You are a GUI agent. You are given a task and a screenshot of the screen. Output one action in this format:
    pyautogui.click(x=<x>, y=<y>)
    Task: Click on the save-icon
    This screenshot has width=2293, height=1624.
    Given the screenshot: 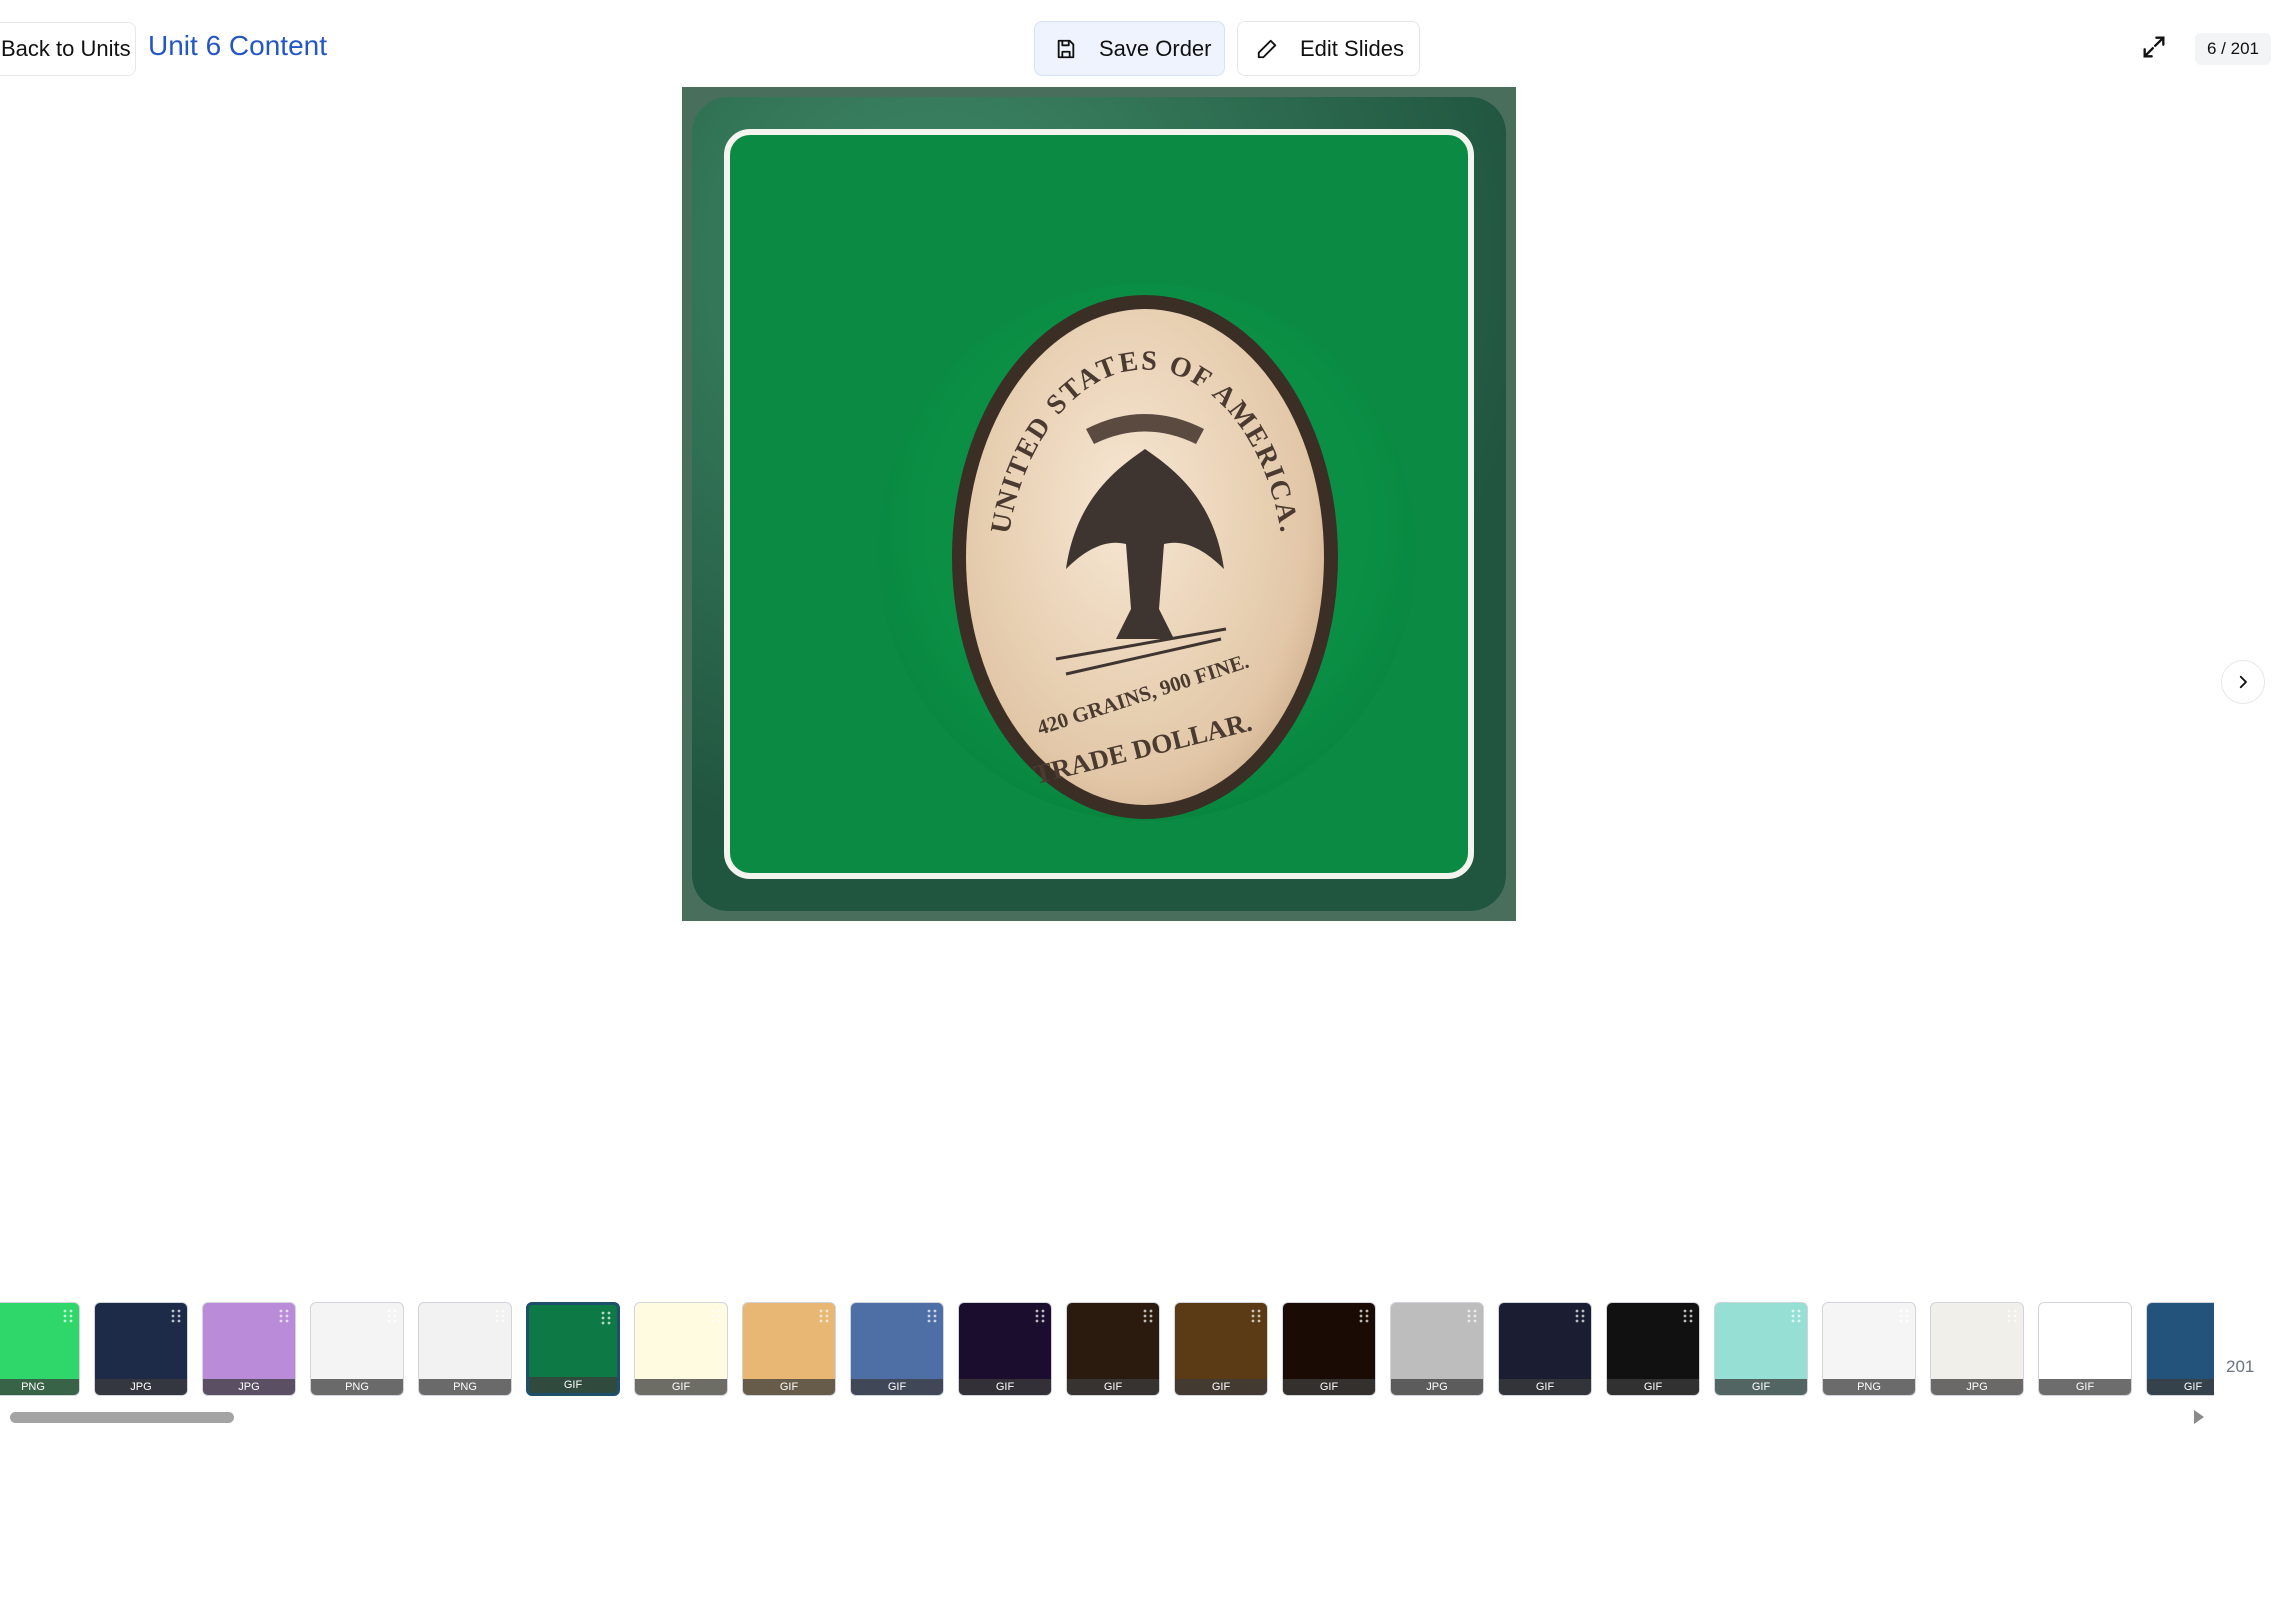 What is the action you would take?
    pyautogui.click(x=1066, y=48)
    